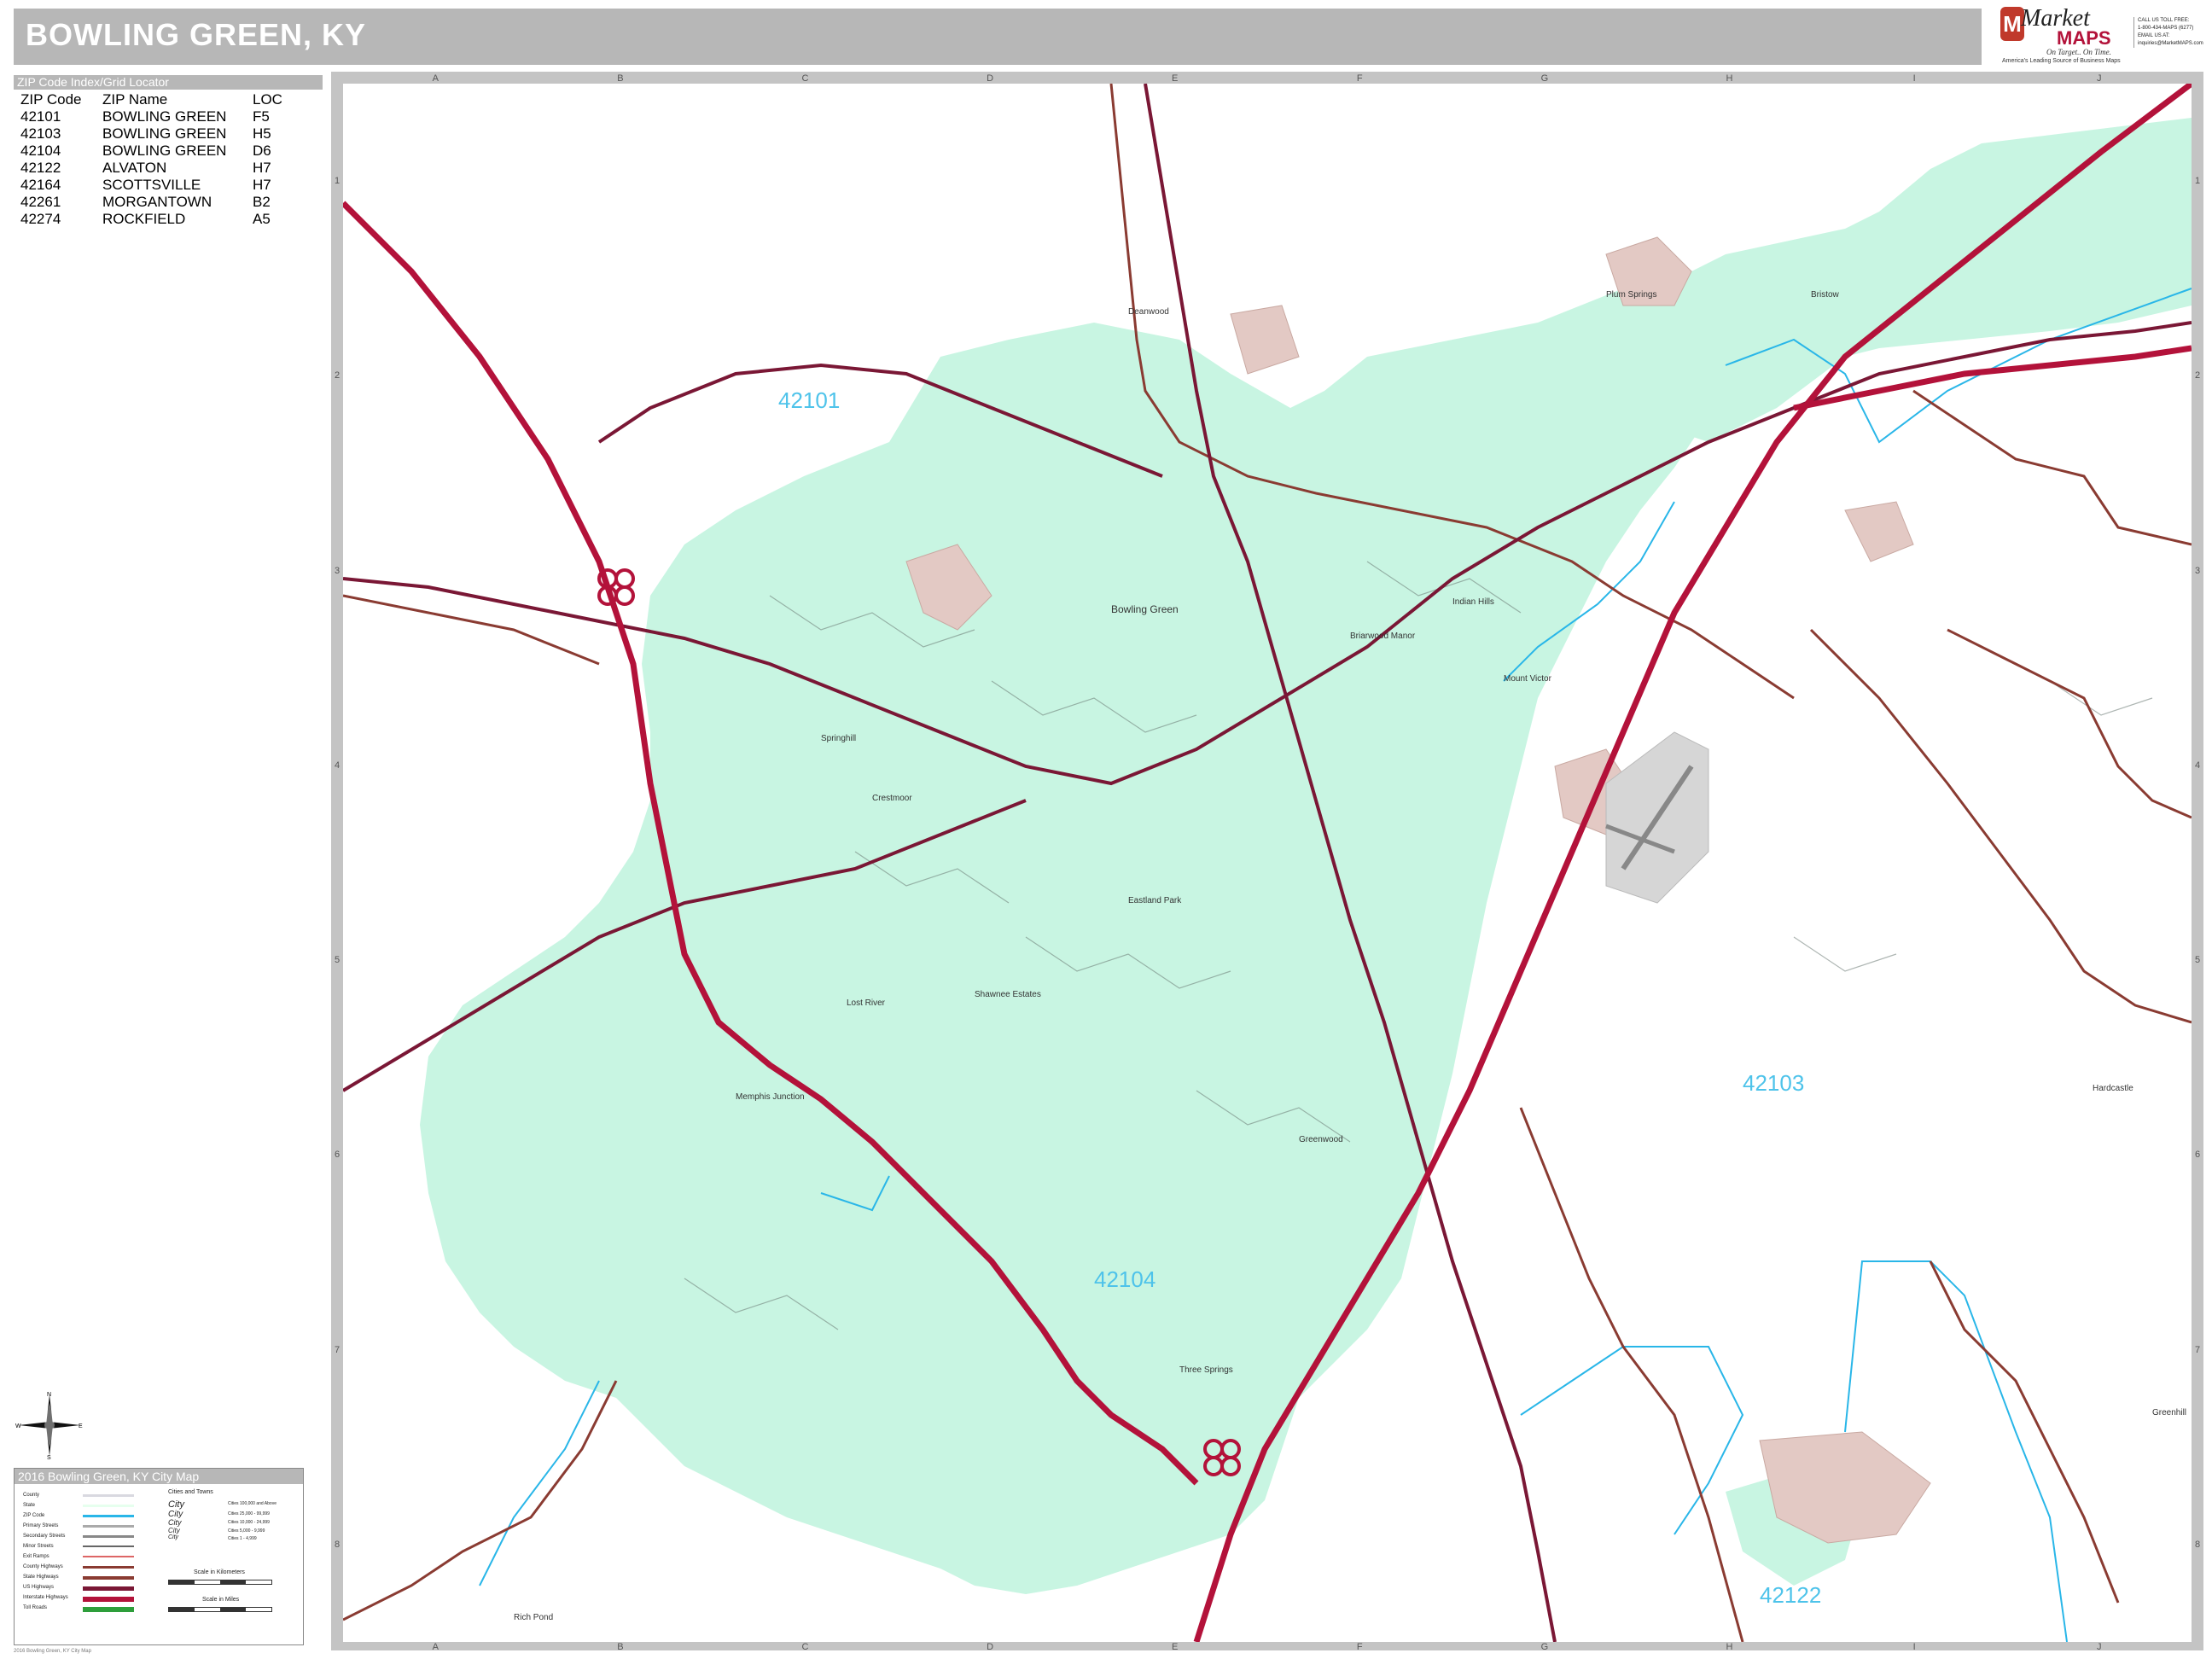 The height and width of the screenshot is (1659, 2212). What do you see at coordinates (52, 1651) in the screenshot?
I see `print-reference: 2016 Bowling Green, KY City Map` at bounding box center [52, 1651].